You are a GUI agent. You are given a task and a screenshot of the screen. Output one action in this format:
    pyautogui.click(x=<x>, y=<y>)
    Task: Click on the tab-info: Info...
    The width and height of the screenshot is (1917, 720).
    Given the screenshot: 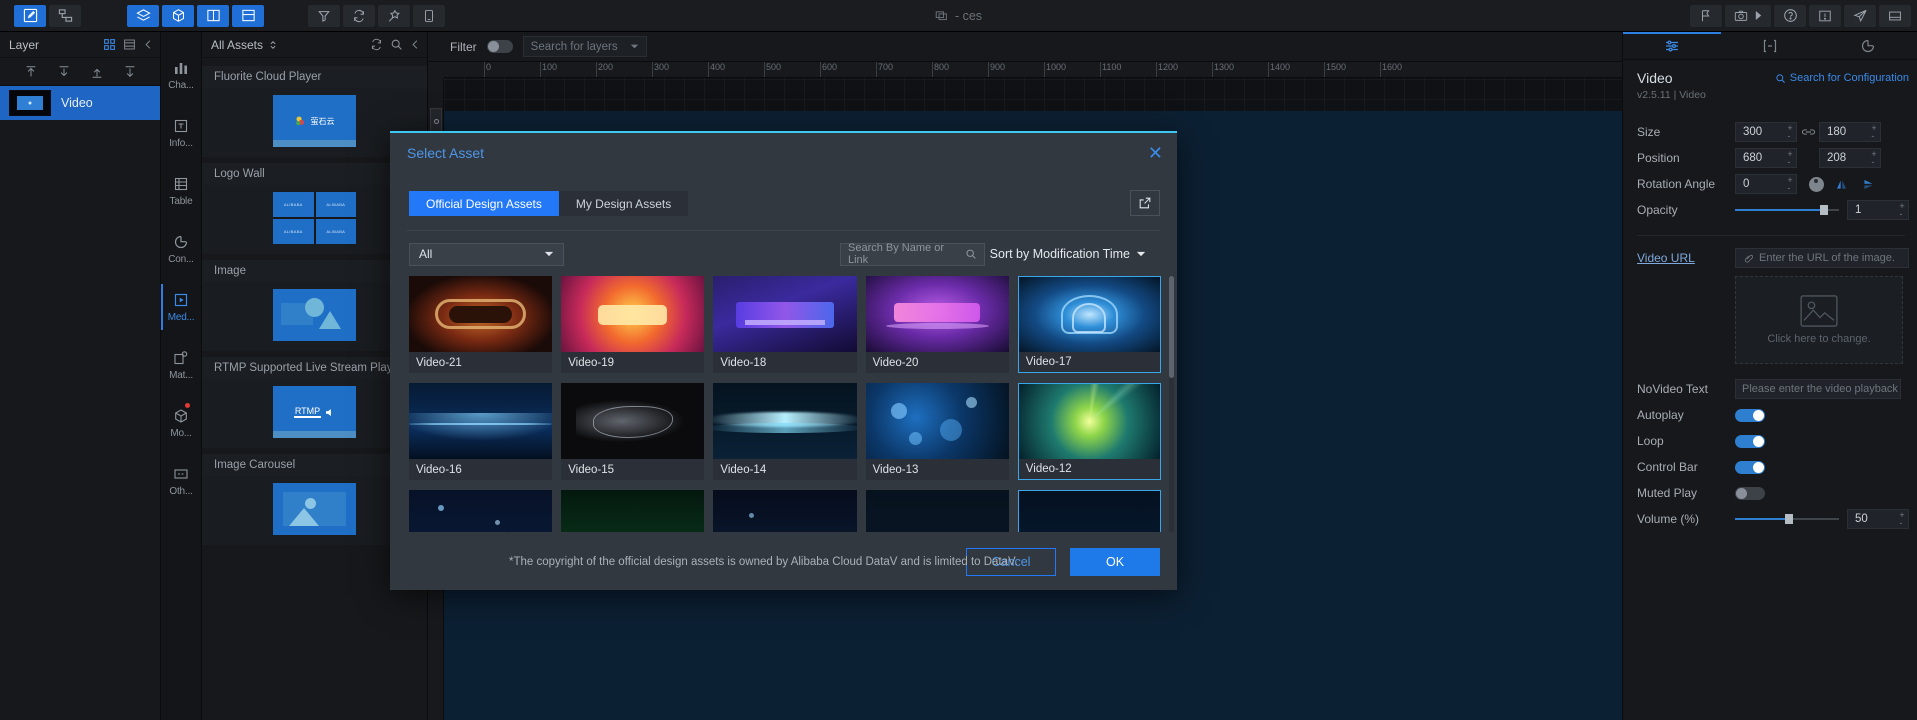 What is the action you would take?
    pyautogui.click(x=181, y=133)
    